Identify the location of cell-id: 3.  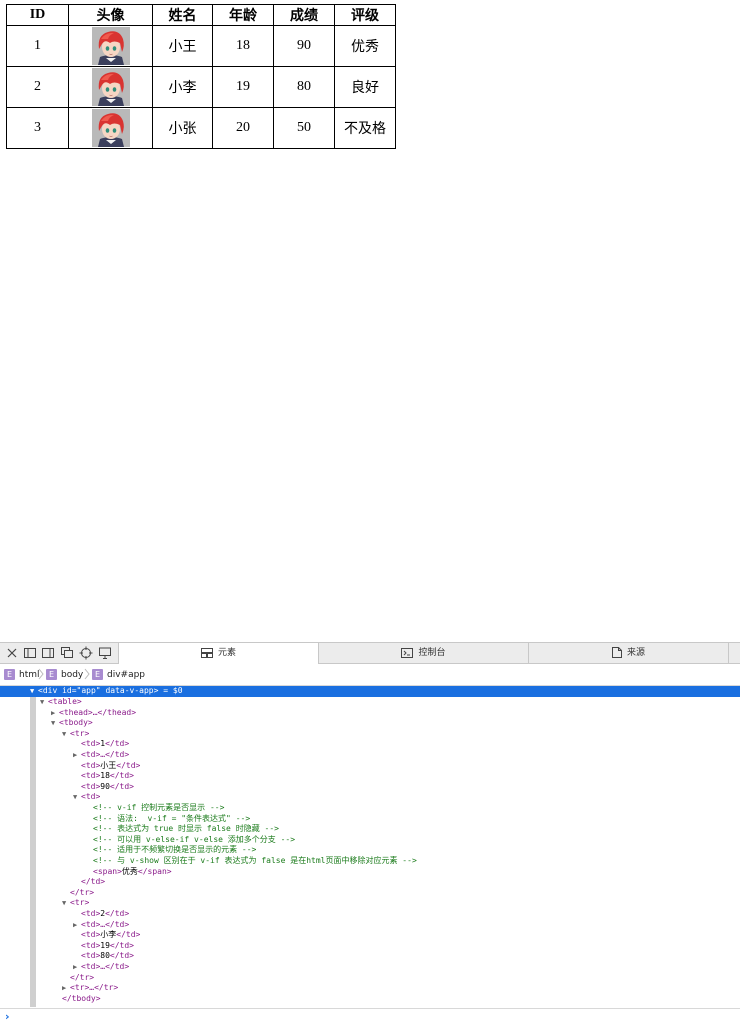
(37, 128).